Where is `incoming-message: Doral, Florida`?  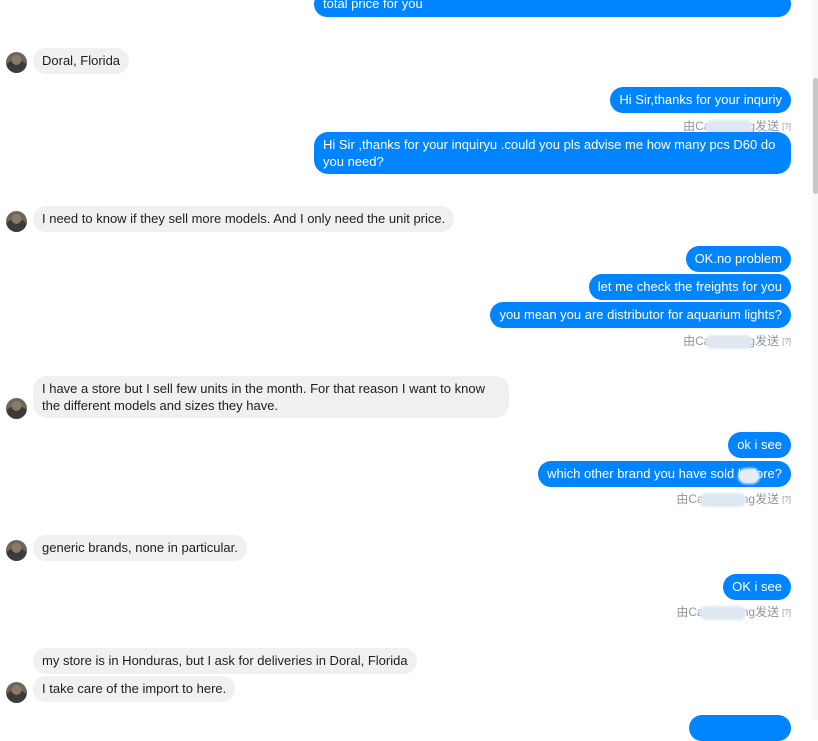 incoming-message: Doral, Florida is located at coordinates (81, 61).